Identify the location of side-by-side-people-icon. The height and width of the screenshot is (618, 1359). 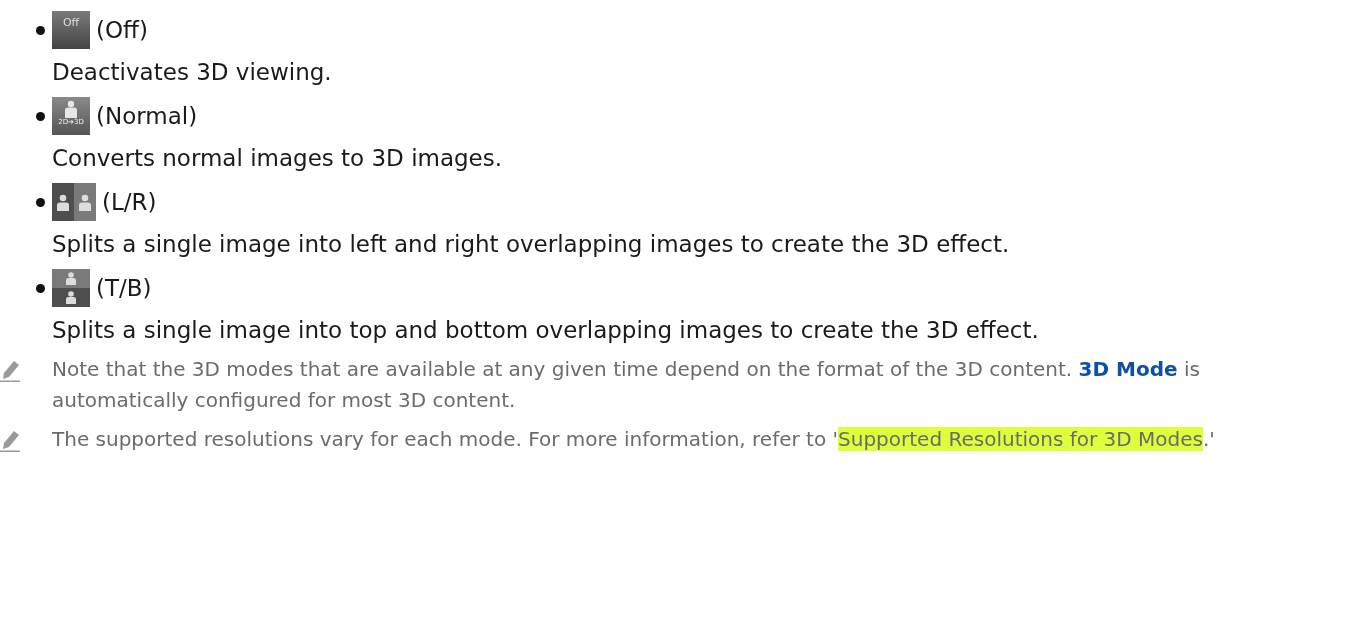
(74, 202).